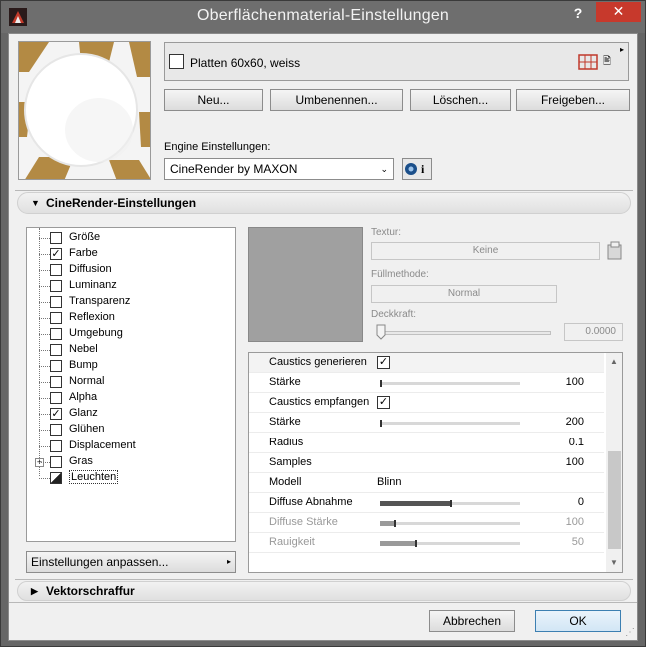 The image size is (646, 647). I want to click on resize-grip-icon: ⋰, so click(630, 632).